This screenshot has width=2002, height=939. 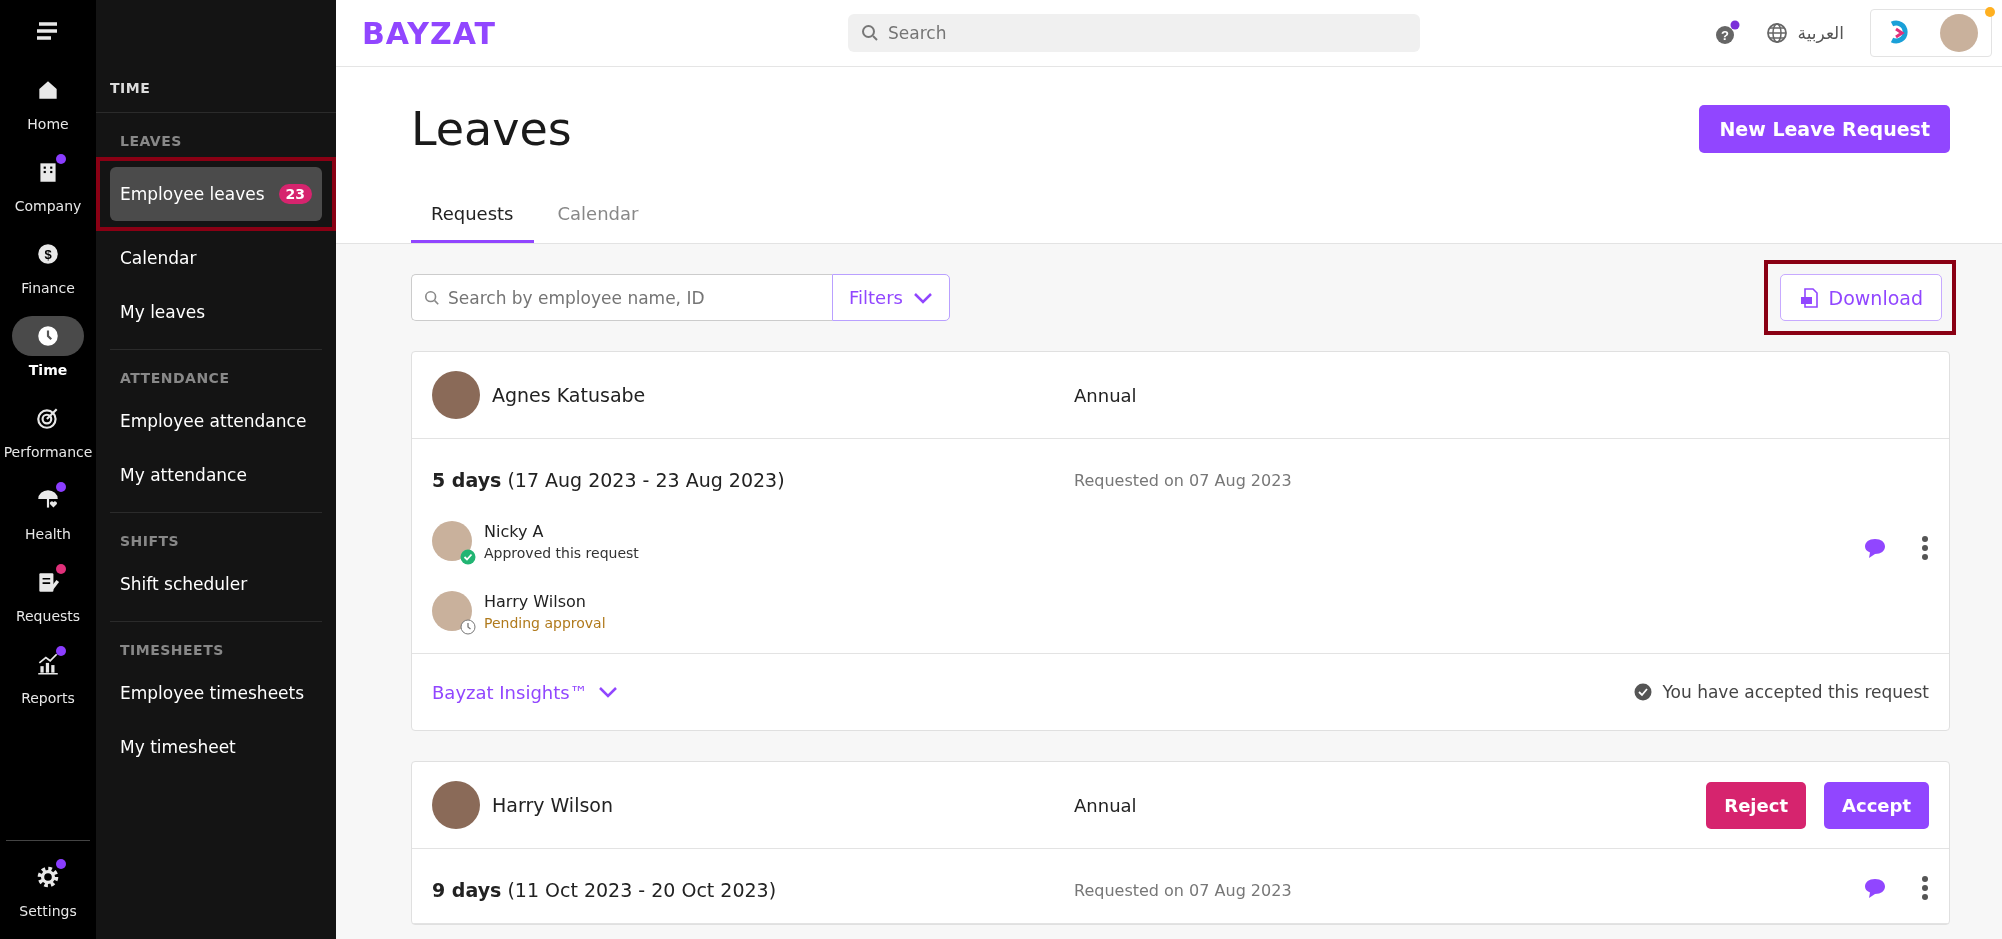 I want to click on nav-item: Reports, so click(x=48, y=685).